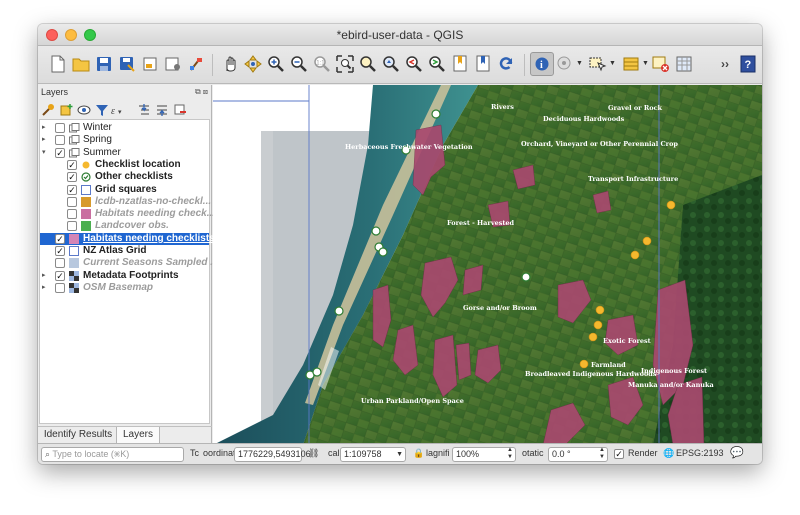 Image resolution: width=800 pixels, height=515 pixels. What do you see at coordinates (506, 64) in the screenshot?
I see `refresh-icon` at bounding box center [506, 64].